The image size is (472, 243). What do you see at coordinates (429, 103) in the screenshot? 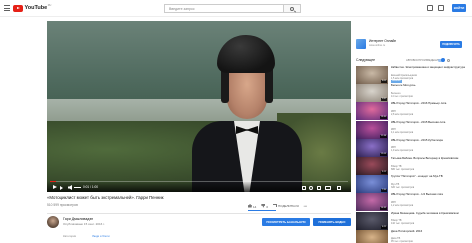
I see `video-title: КВН Город Пятигорск - 2016 Премьер лига` at bounding box center [429, 103].